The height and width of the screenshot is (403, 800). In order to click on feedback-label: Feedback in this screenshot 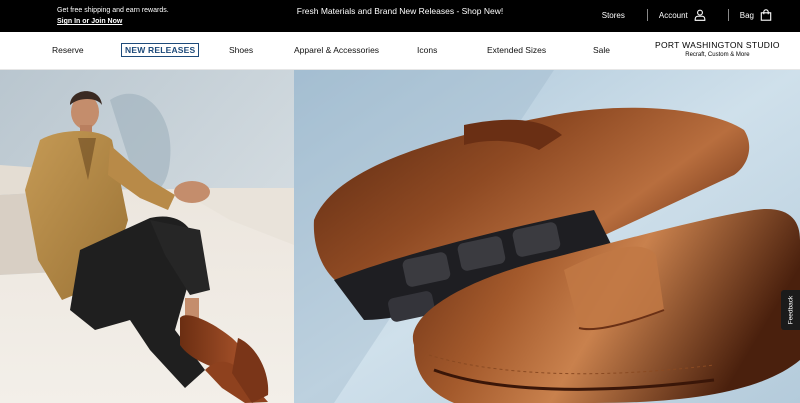, I will do `click(790, 310)`.